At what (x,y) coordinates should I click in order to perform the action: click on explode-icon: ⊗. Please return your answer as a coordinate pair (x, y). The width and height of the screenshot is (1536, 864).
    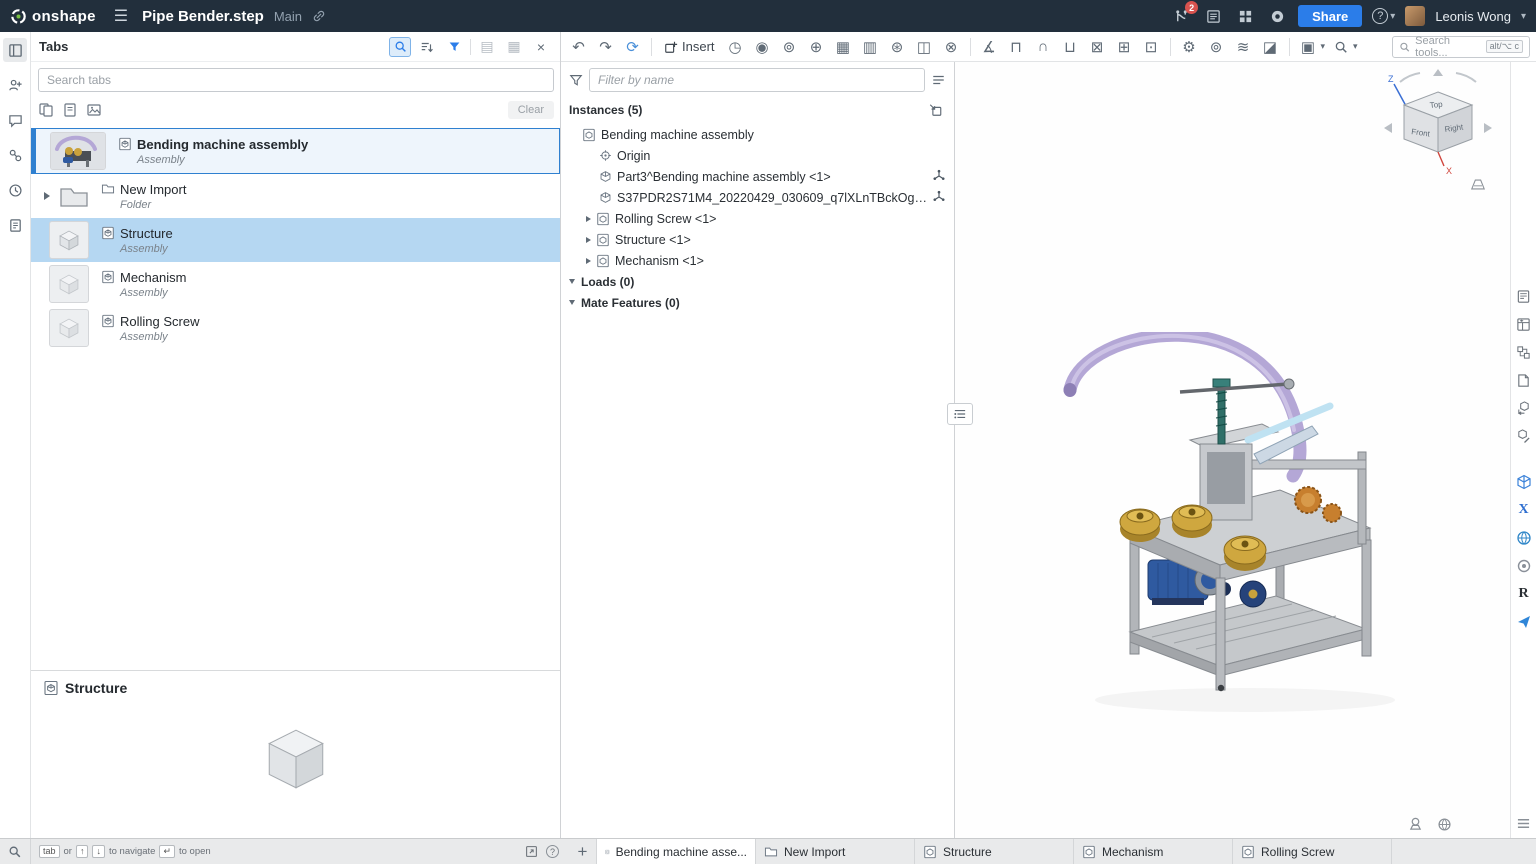
    Looking at the image, I should click on (951, 47).